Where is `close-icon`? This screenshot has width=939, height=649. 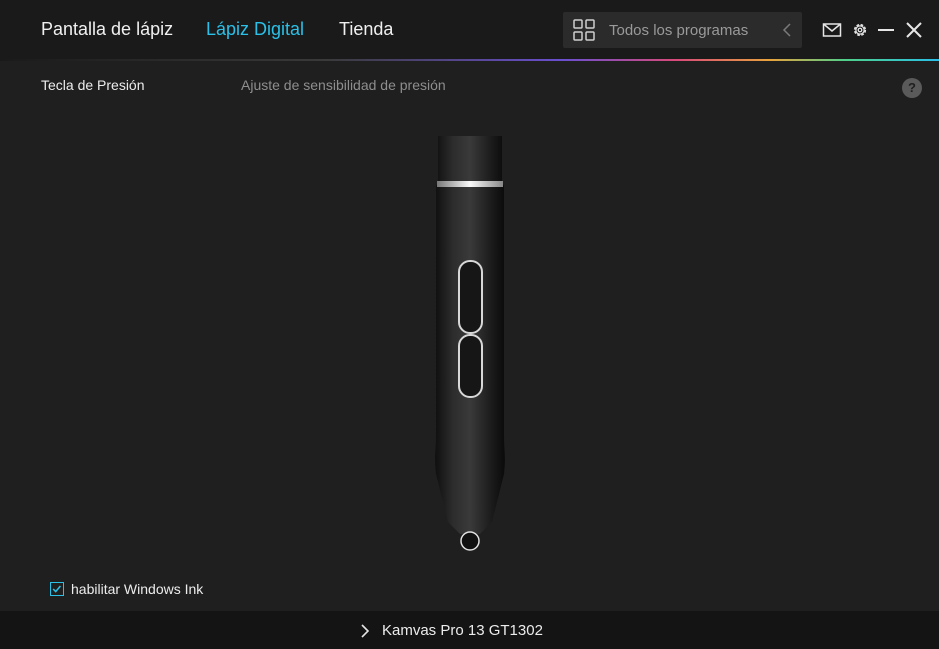
close-icon is located at coordinates (914, 30).